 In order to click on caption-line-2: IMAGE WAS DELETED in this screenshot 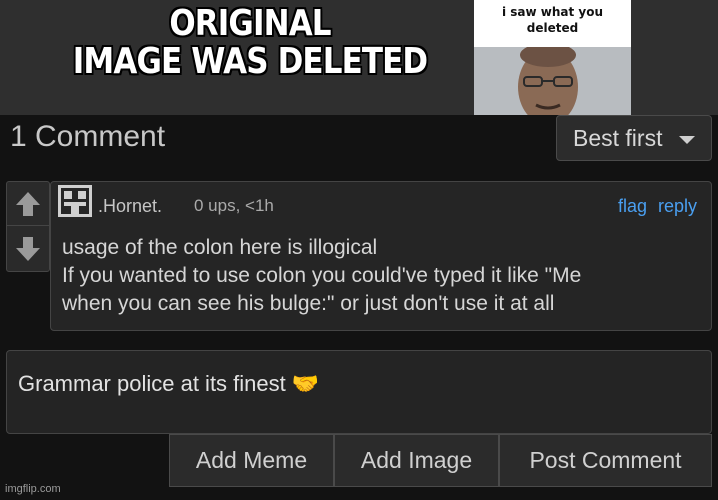, I will do `click(250, 61)`.